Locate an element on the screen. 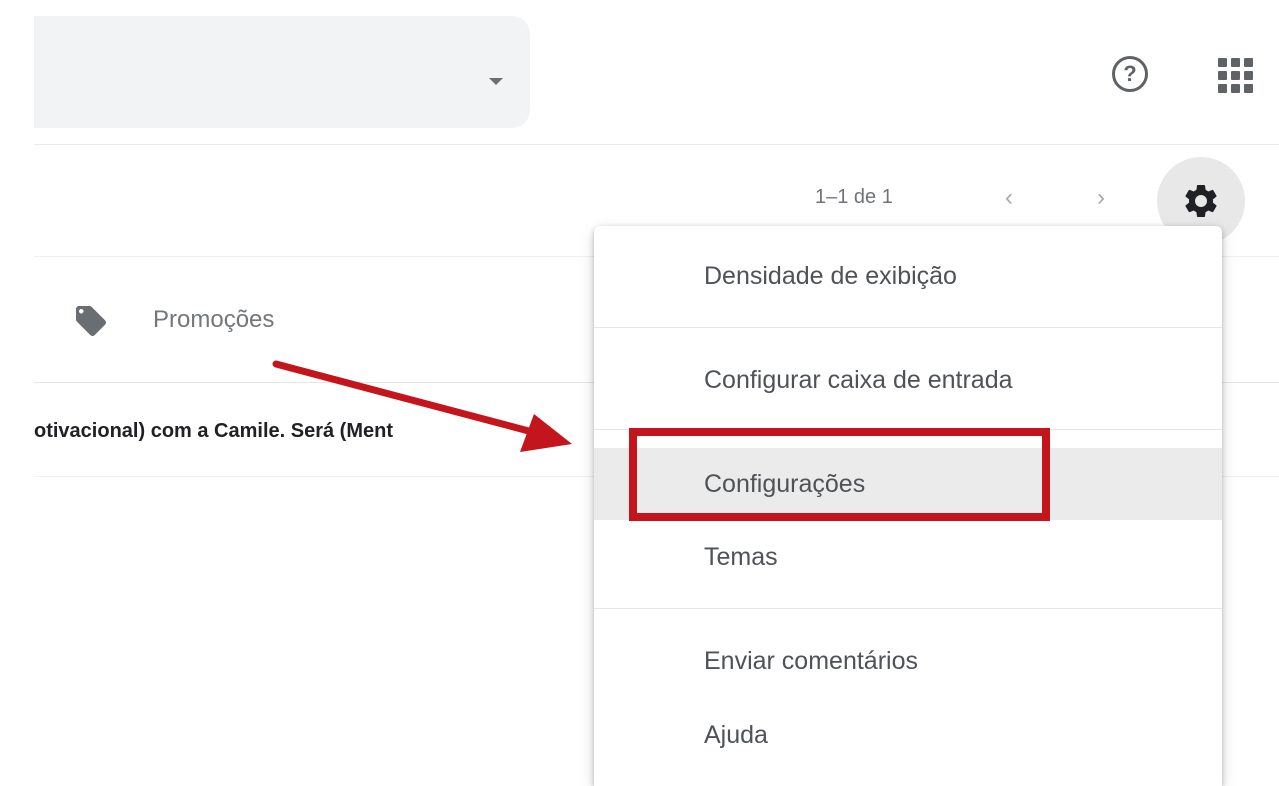 This screenshot has width=1279, height=786. gear-icon is located at coordinates (1201, 201).